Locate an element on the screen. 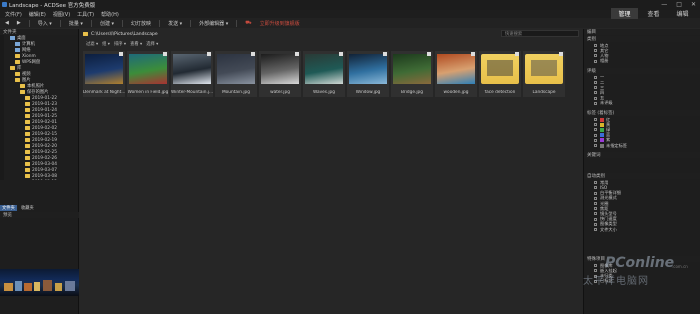 Image resolution: width=700 pixels, height=314 pixels. thumbnail: Landscape is located at coordinates (544, 74).